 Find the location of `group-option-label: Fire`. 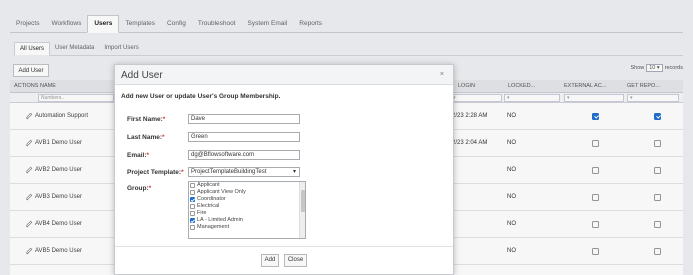

group-option-label: Fire is located at coordinates (202, 213).